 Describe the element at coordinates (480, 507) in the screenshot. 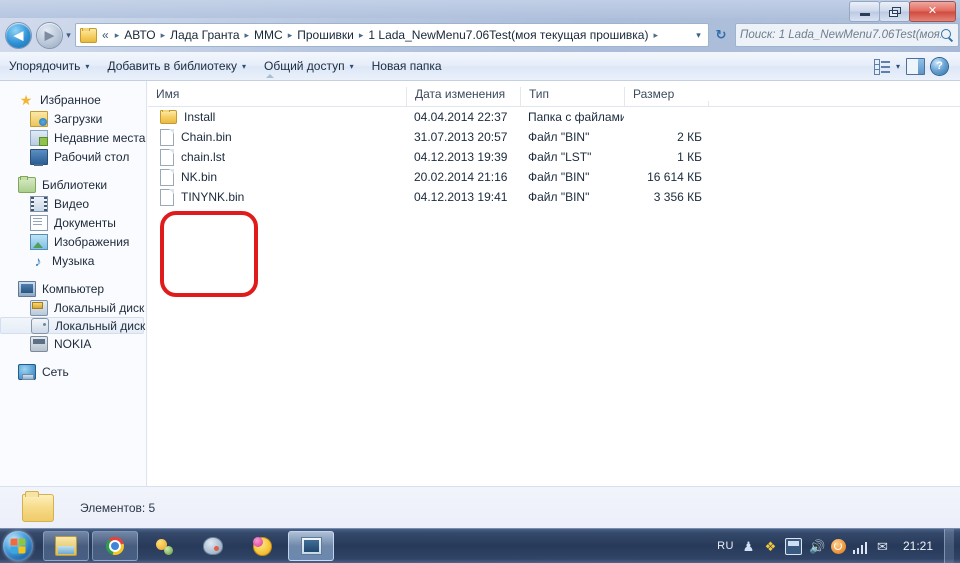

I see `status-bar: Элементов: 5` at that location.